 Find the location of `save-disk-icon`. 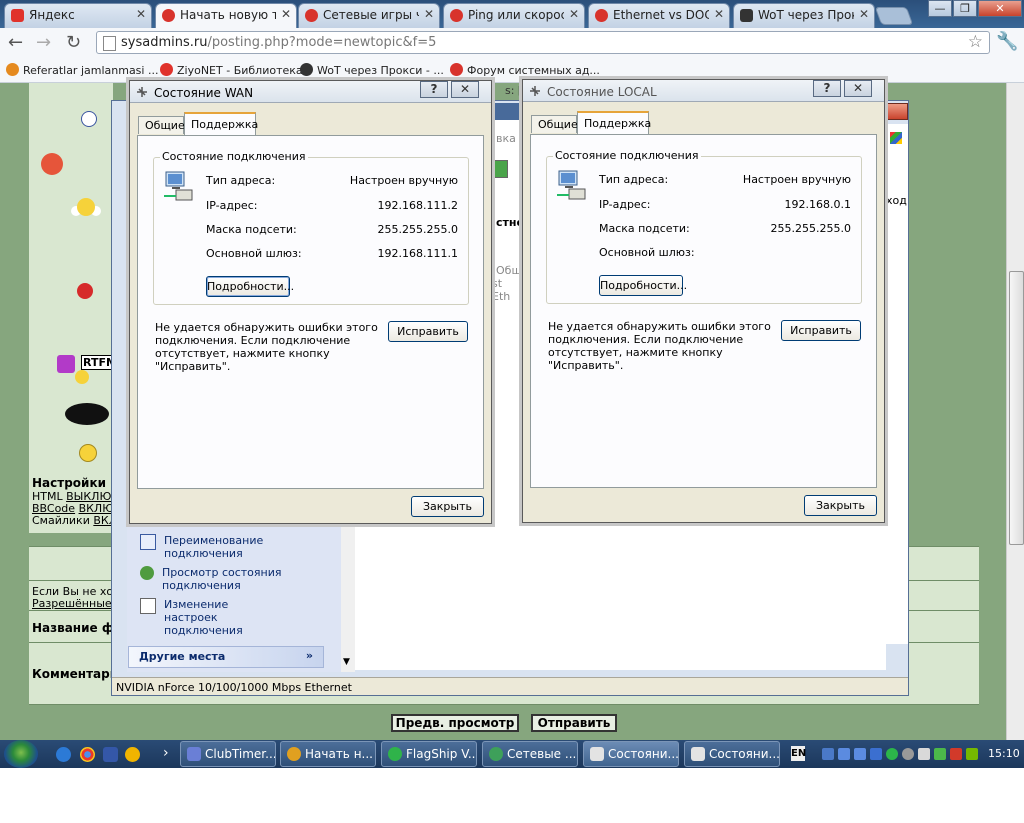

save-disk-icon is located at coordinates (110, 754).